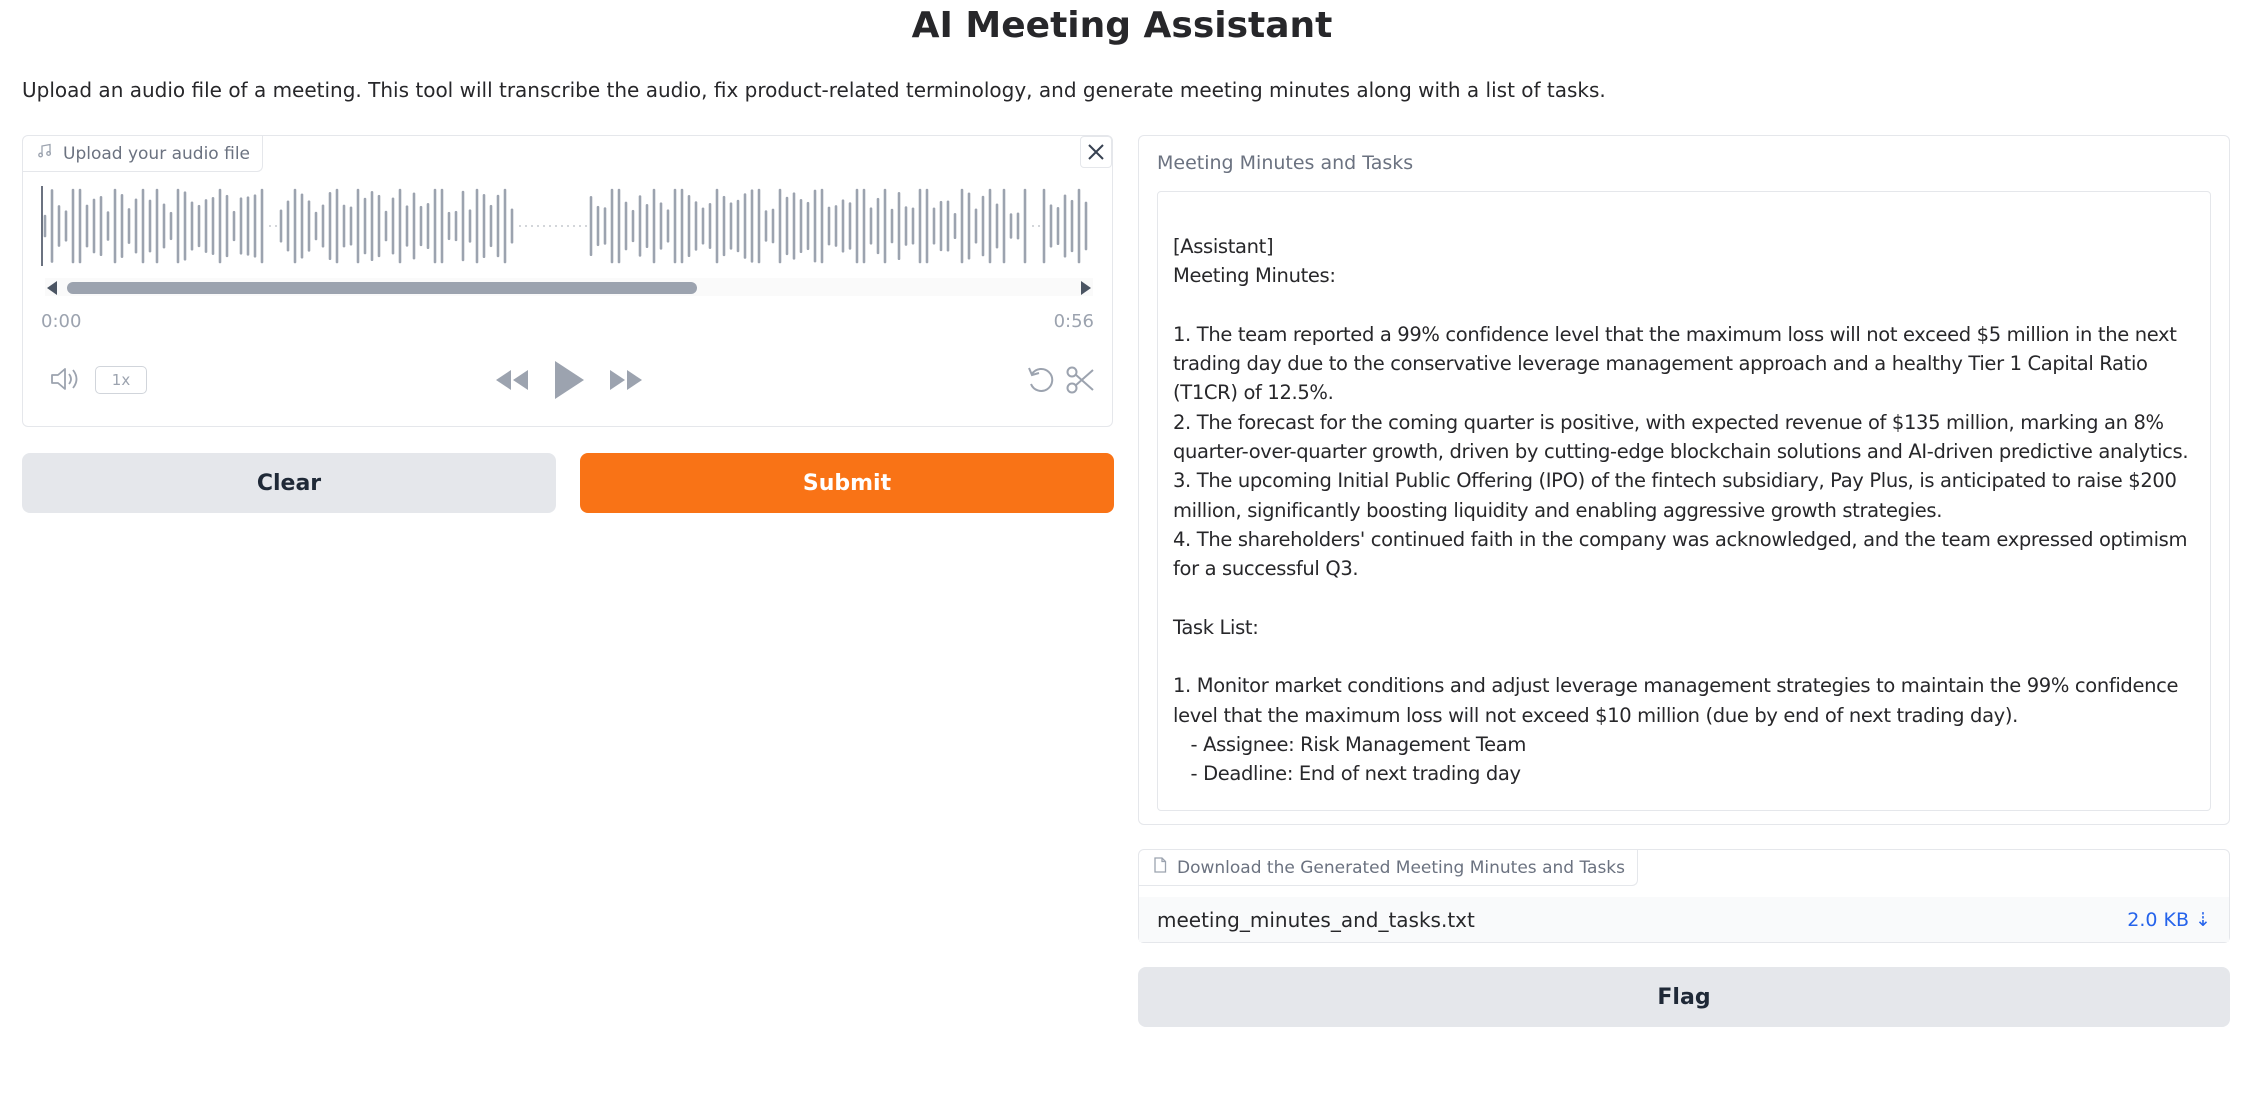  I want to click on file-download-link: 2.0 KB ⇣, so click(2169, 920).